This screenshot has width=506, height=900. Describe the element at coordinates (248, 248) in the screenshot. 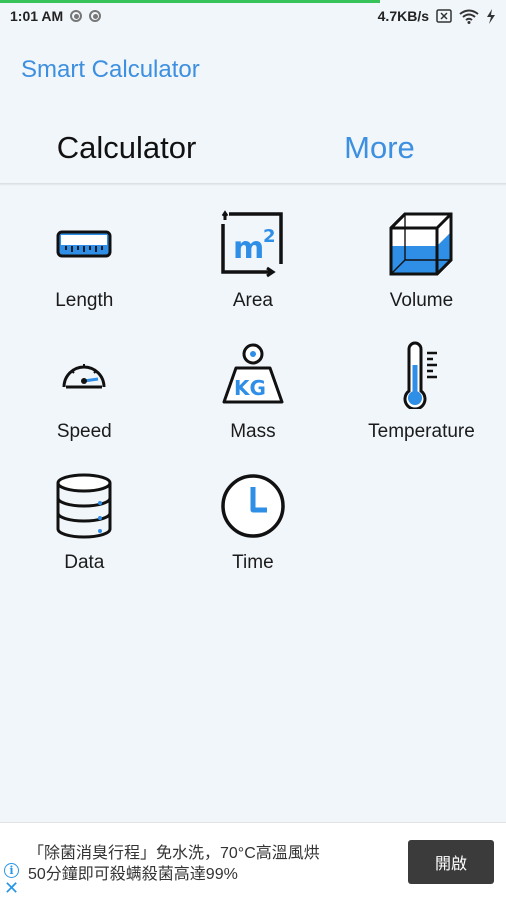

I see `svg-text: m` at that location.